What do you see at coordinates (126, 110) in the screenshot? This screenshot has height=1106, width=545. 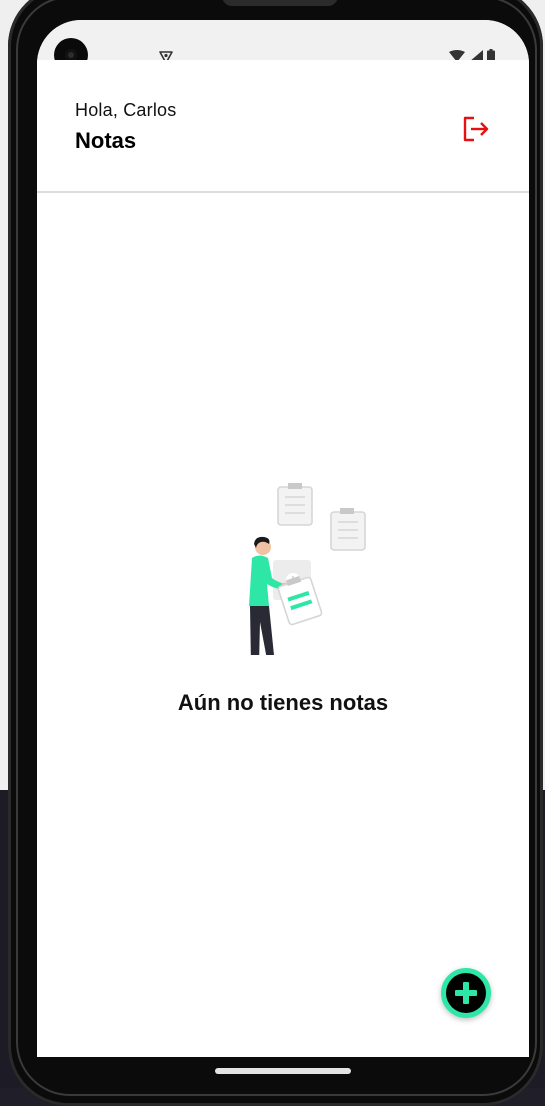 I see `greeting-text: Hola, Carlos` at bounding box center [126, 110].